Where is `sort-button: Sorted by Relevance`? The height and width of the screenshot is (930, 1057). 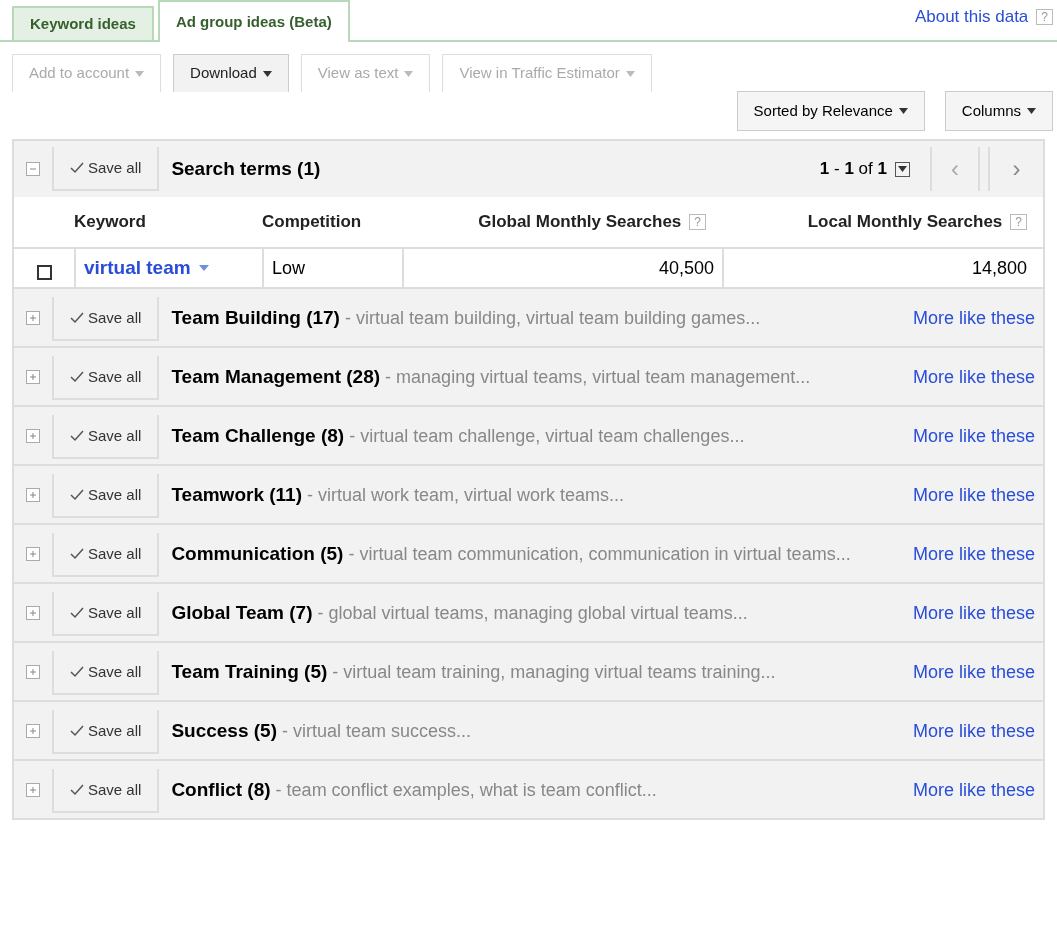
sort-button: Sorted by Relevance is located at coordinates (830, 111).